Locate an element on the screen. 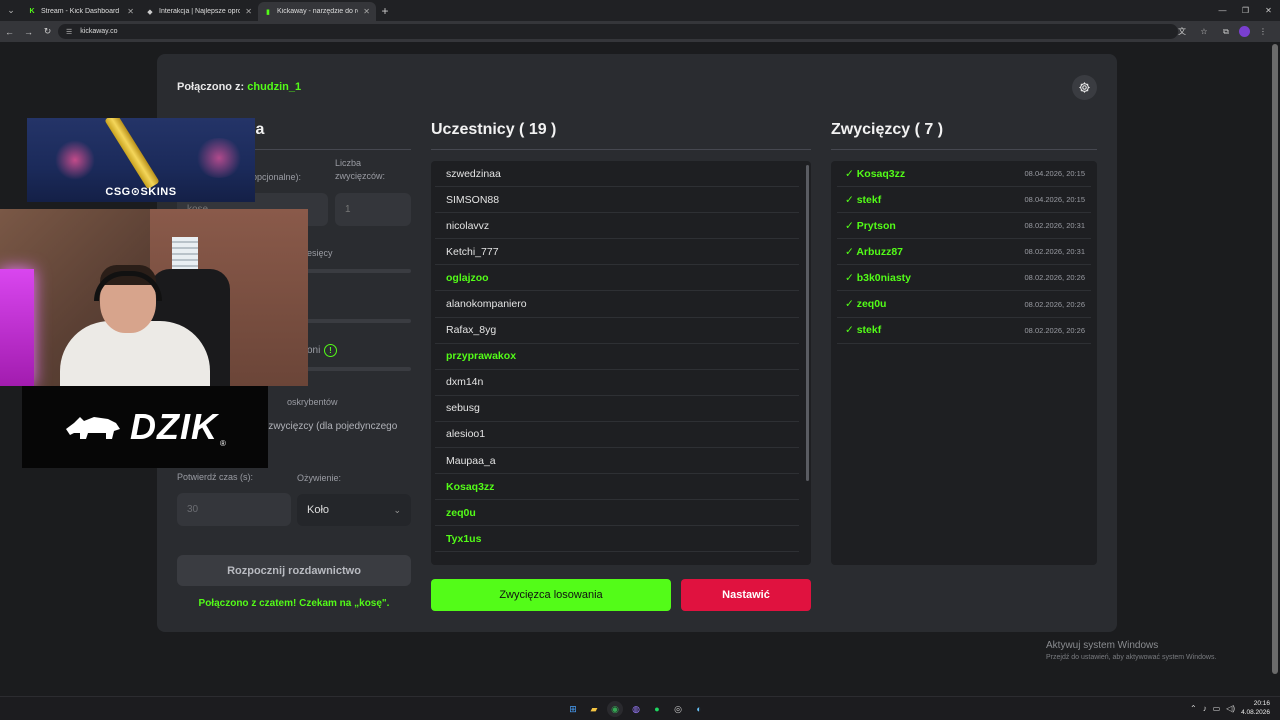 Image resolution: width=1280 pixels, height=720 pixels. chat-status-message: Połączono z czatem! Czekam na „kosę". is located at coordinates (294, 603).